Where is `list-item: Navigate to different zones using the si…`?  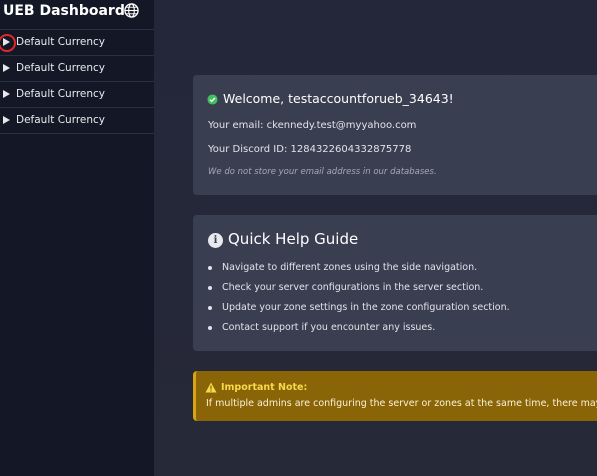
list-item: Navigate to different zones using the si… is located at coordinates (359, 272).